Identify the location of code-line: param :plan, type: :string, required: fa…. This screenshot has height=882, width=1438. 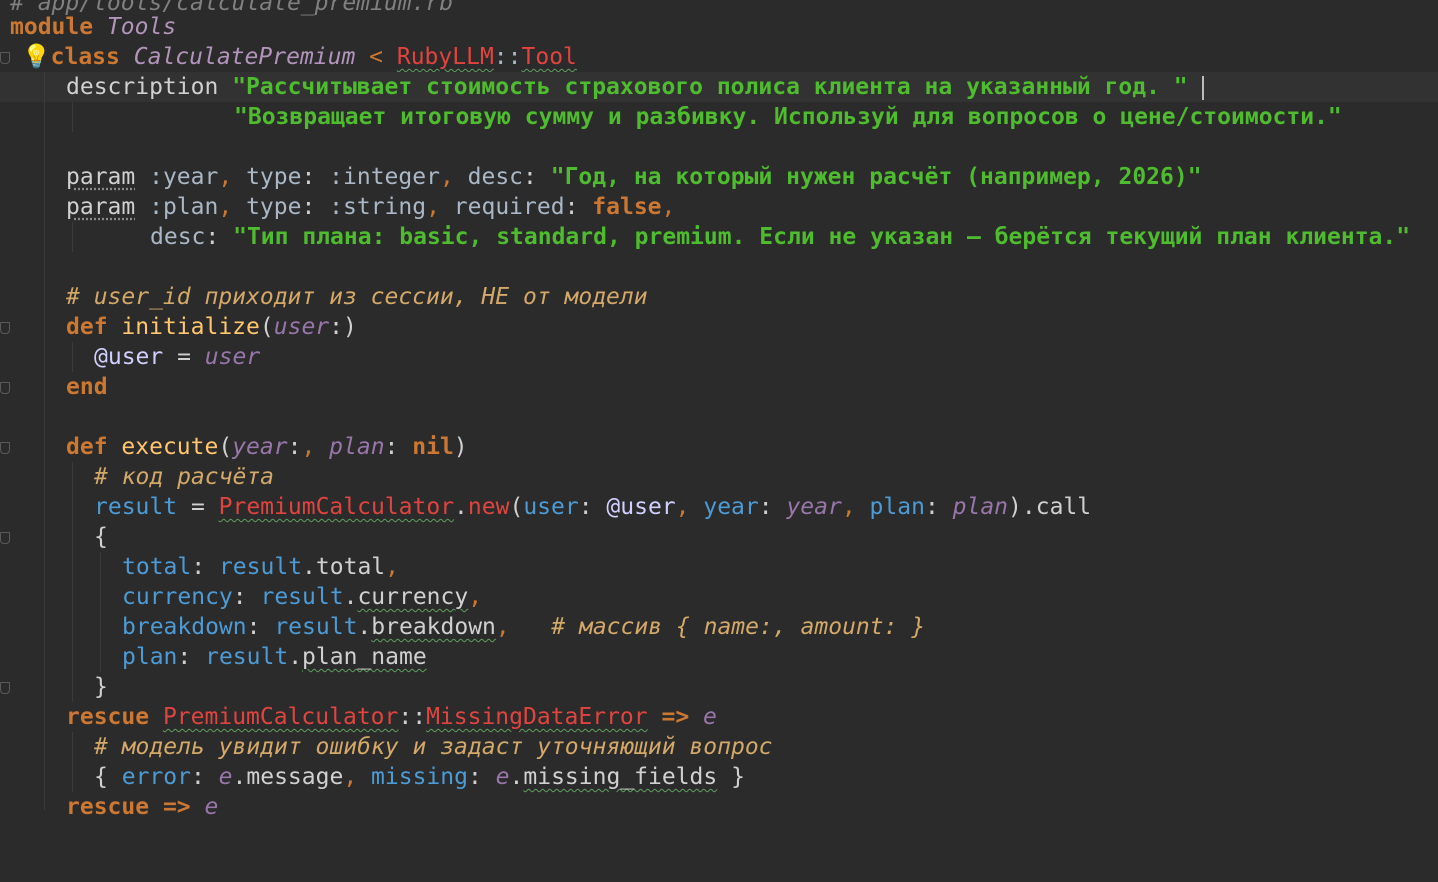
(719, 207).